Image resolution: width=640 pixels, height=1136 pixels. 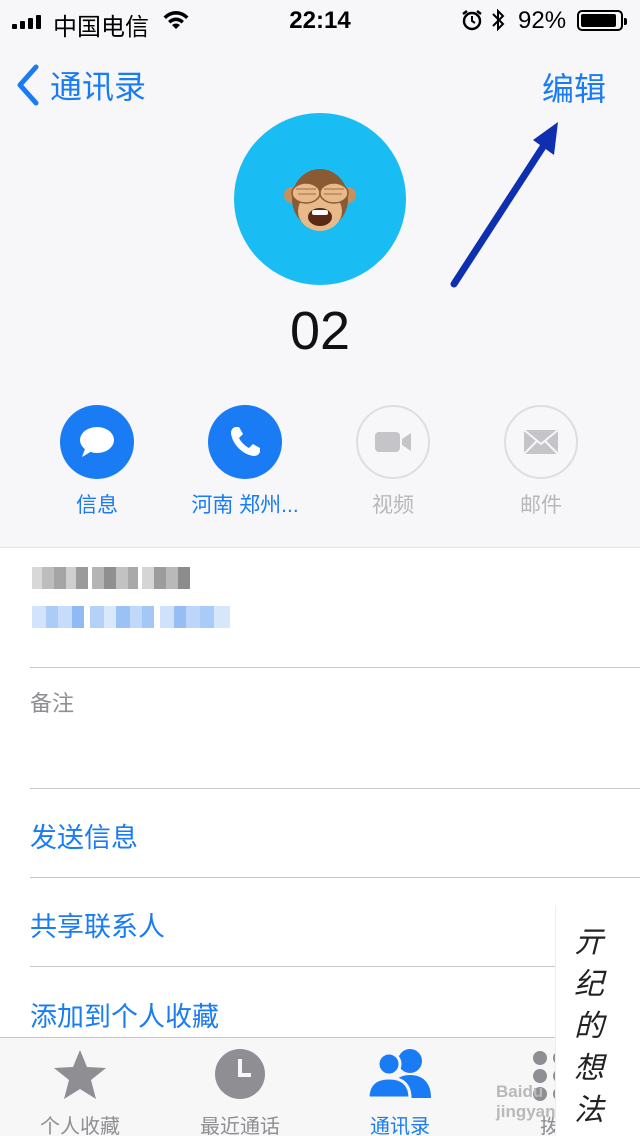 What do you see at coordinates (320, 331) in the screenshot?
I see `contact-name: 02` at bounding box center [320, 331].